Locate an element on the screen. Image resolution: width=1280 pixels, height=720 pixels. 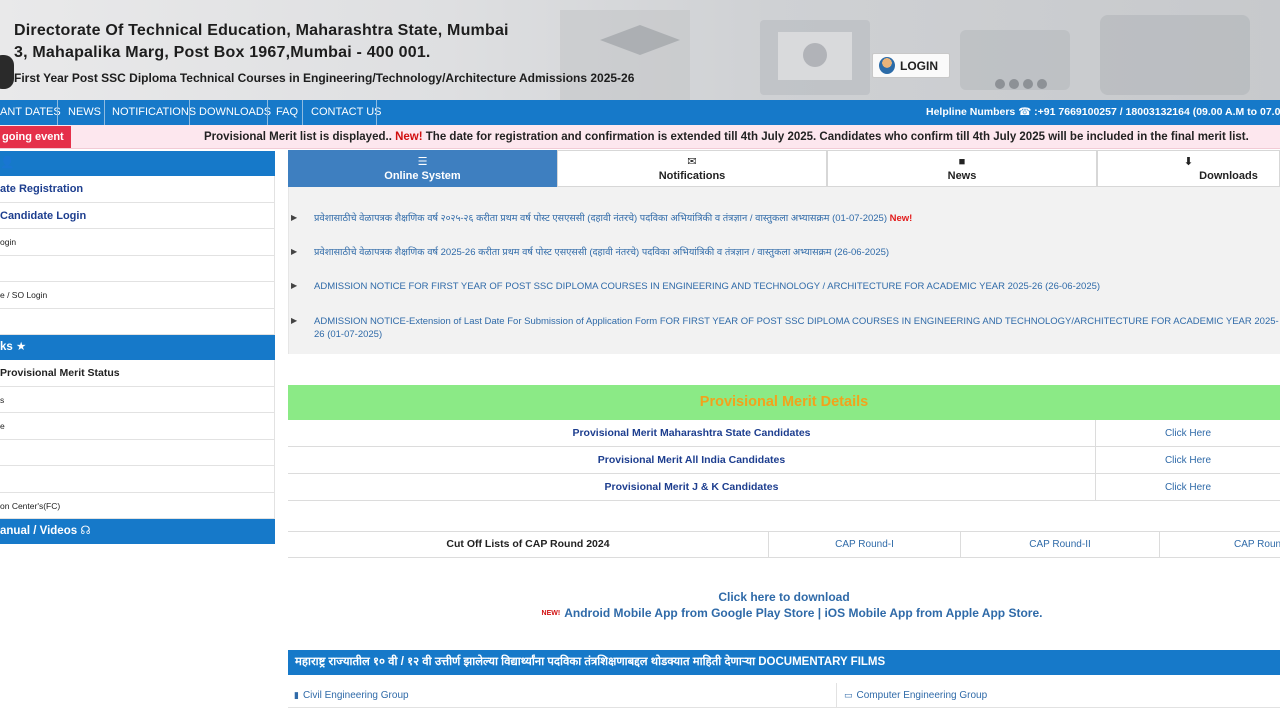
notice-new-tag: New! is located at coordinates (901, 218).